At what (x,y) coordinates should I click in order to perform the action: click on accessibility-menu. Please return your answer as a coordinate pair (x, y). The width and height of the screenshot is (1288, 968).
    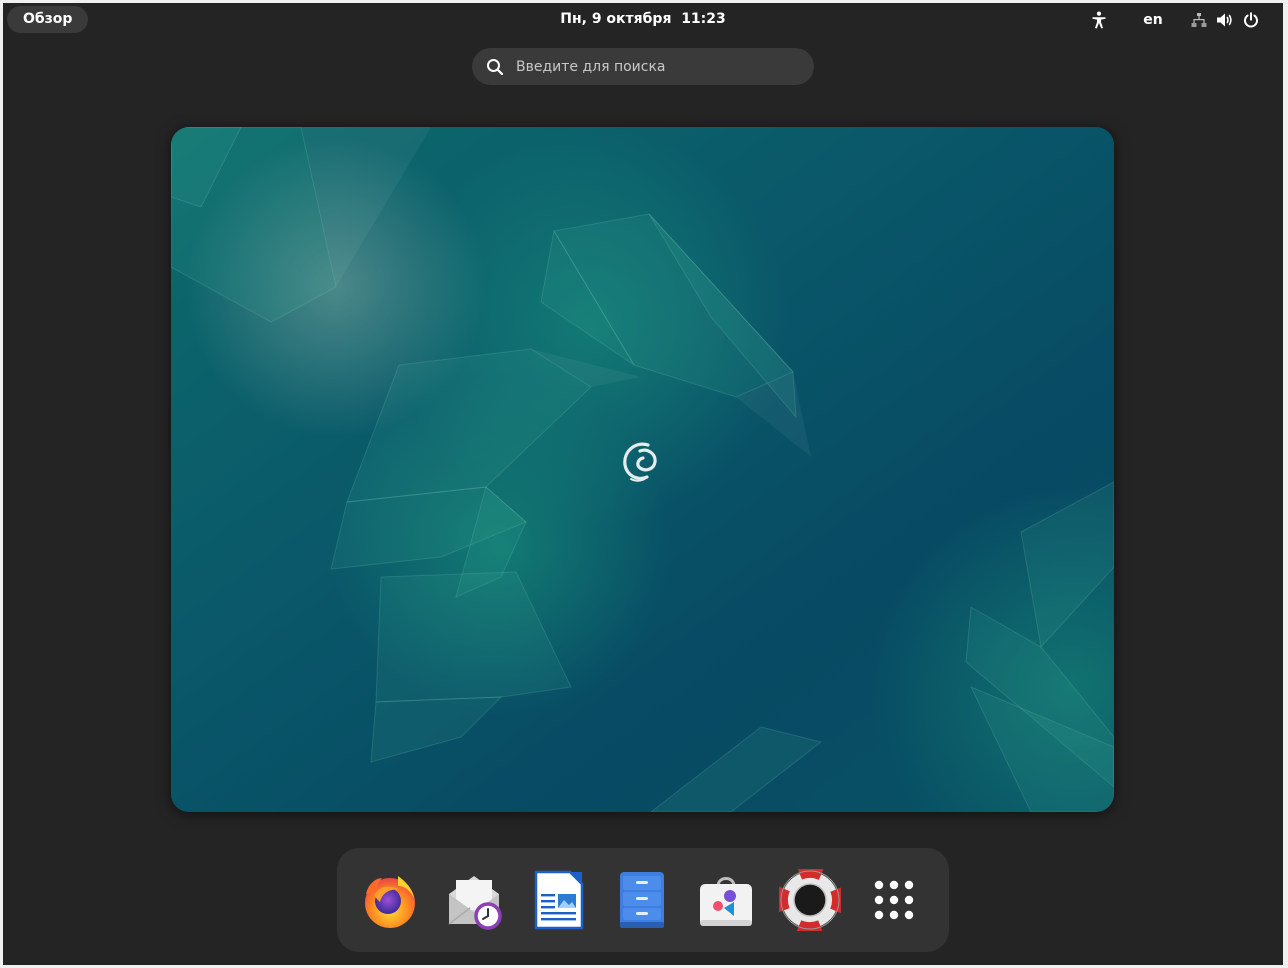
    Looking at the image, I should click on (1099, 20).